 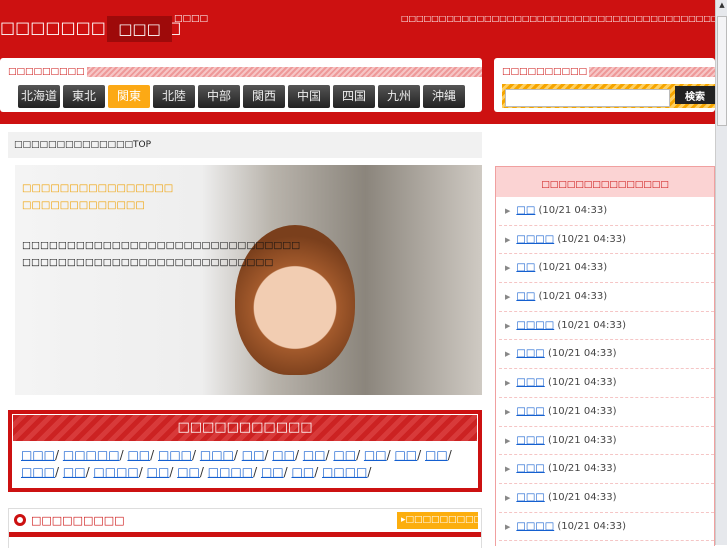 What do you see at coordinates (722, 7) in the screenshot?
I see `scroll-up-icon: ▲` at bounding box center [722, 7].